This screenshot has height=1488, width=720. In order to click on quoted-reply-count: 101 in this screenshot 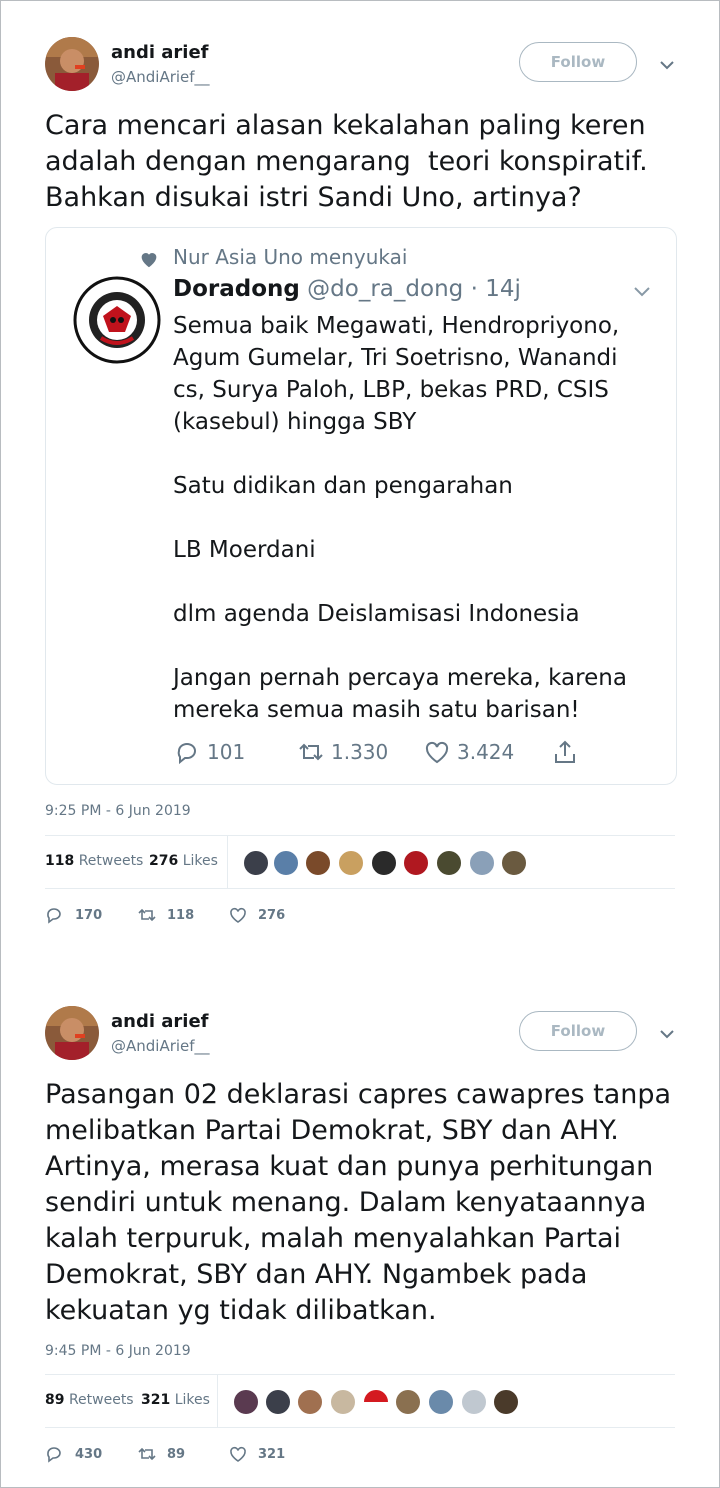, I will do `click(226, 752)`.